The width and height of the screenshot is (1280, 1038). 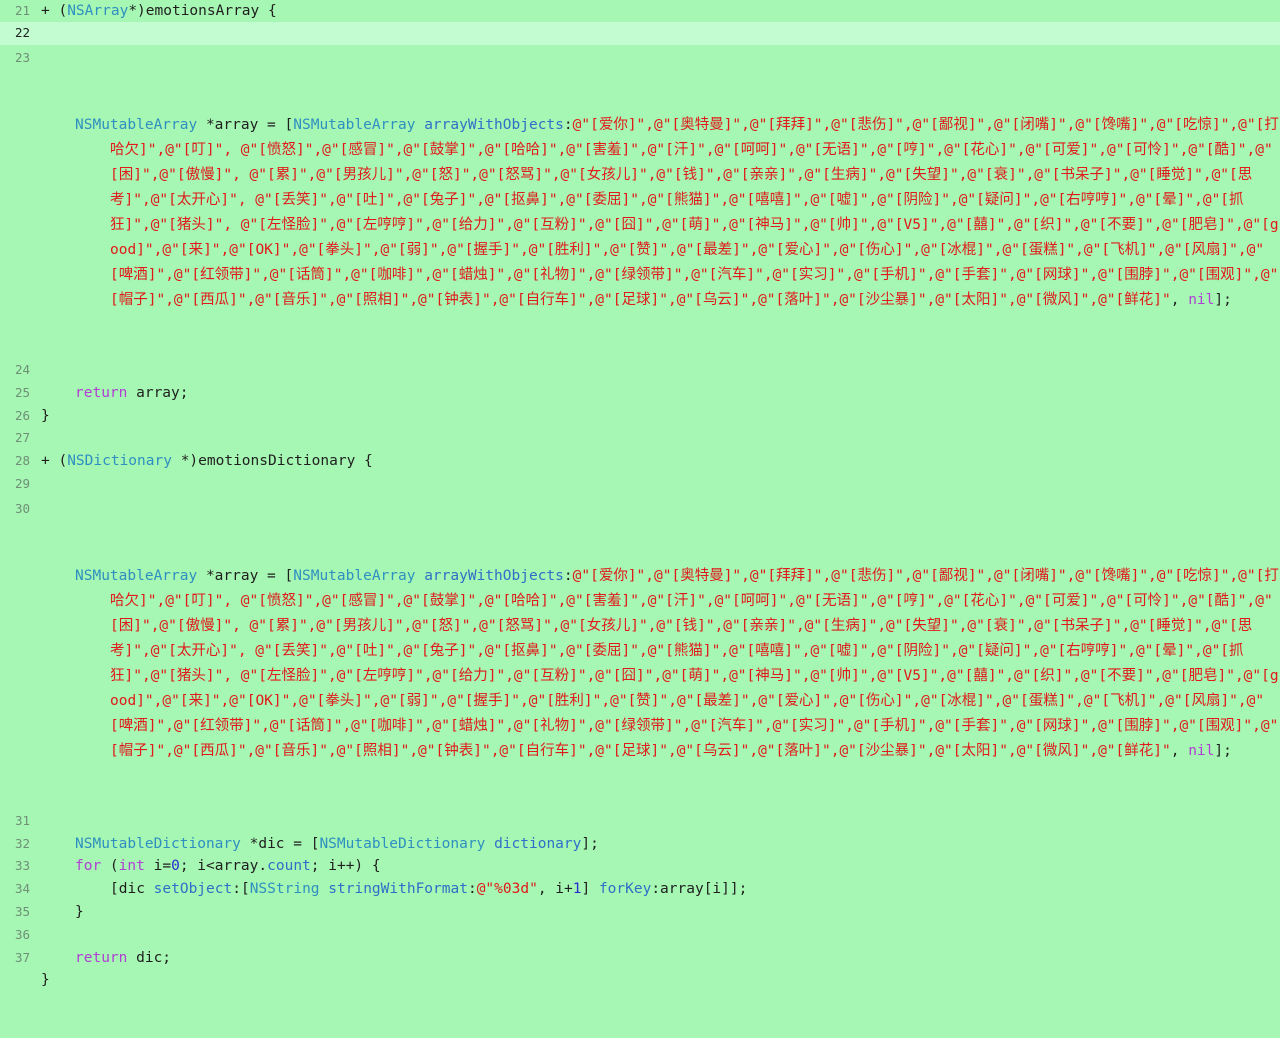 I want to click on line-number: 34, so click(x=22, y=889).